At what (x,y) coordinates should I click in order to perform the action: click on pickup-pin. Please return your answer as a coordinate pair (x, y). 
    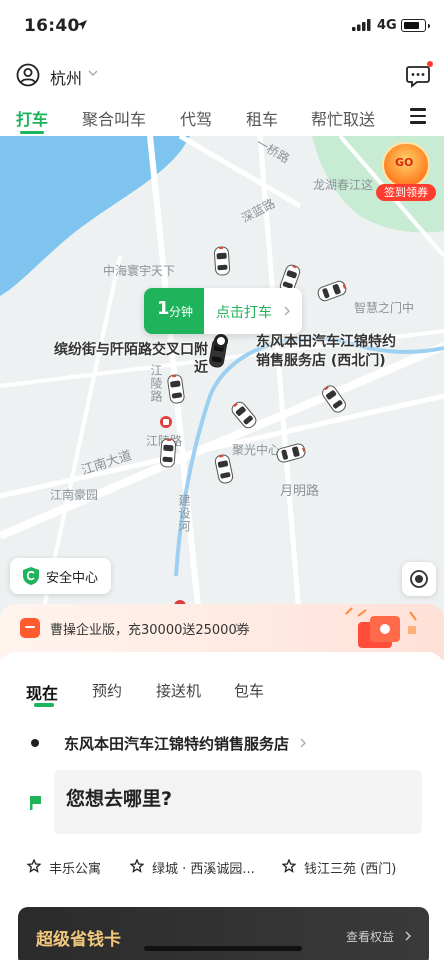
    Looking at the image, I should click on (221, 341).